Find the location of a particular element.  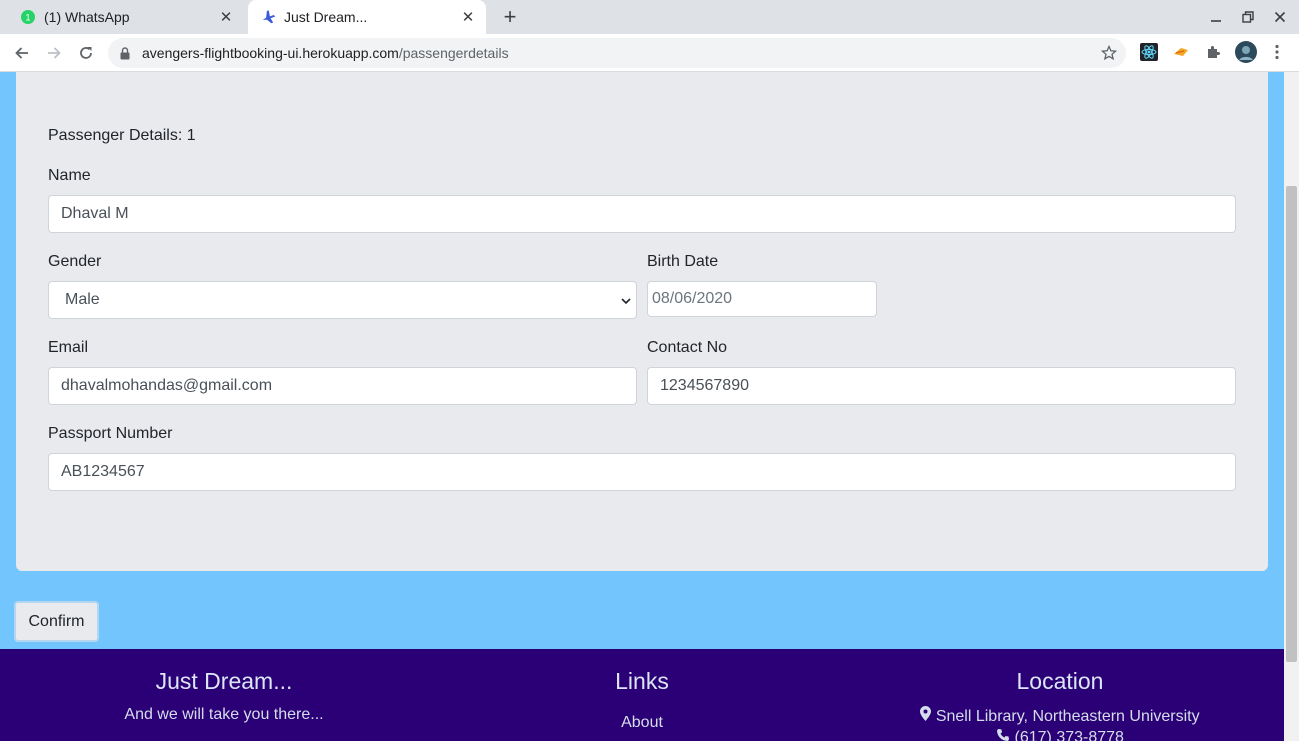

footer-address: Snell Library, Northeastern University is located at coordinates (1060, 716).